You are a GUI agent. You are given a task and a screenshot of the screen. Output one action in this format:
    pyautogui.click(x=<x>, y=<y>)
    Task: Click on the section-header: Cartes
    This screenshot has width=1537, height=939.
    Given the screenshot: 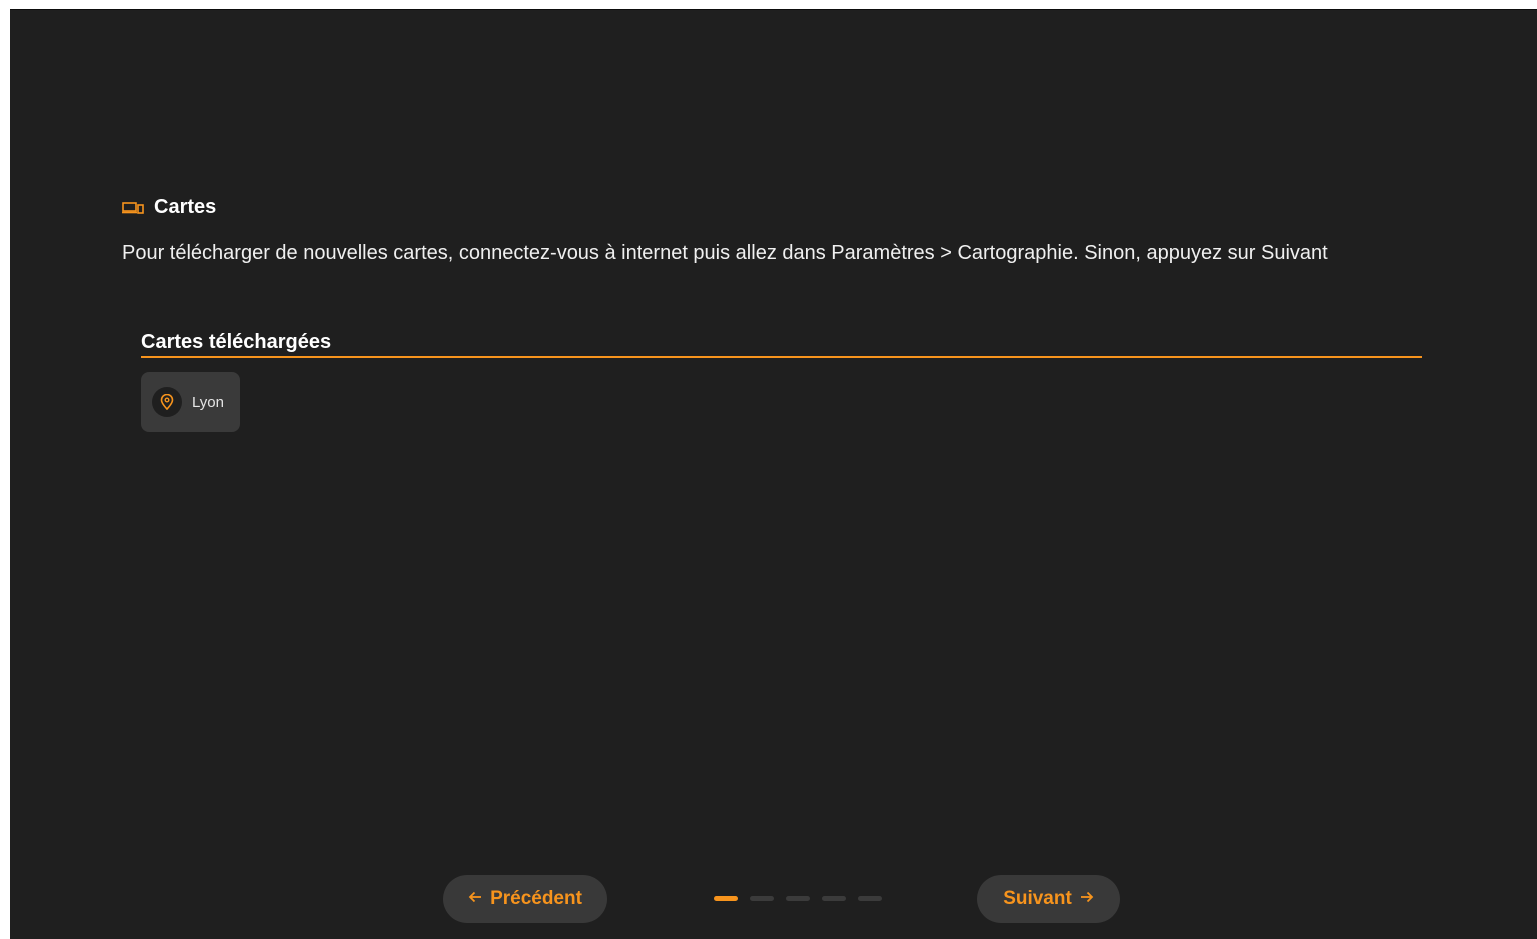 What is the action you would take?
    pyautogui.click(x=169, y=207)
    